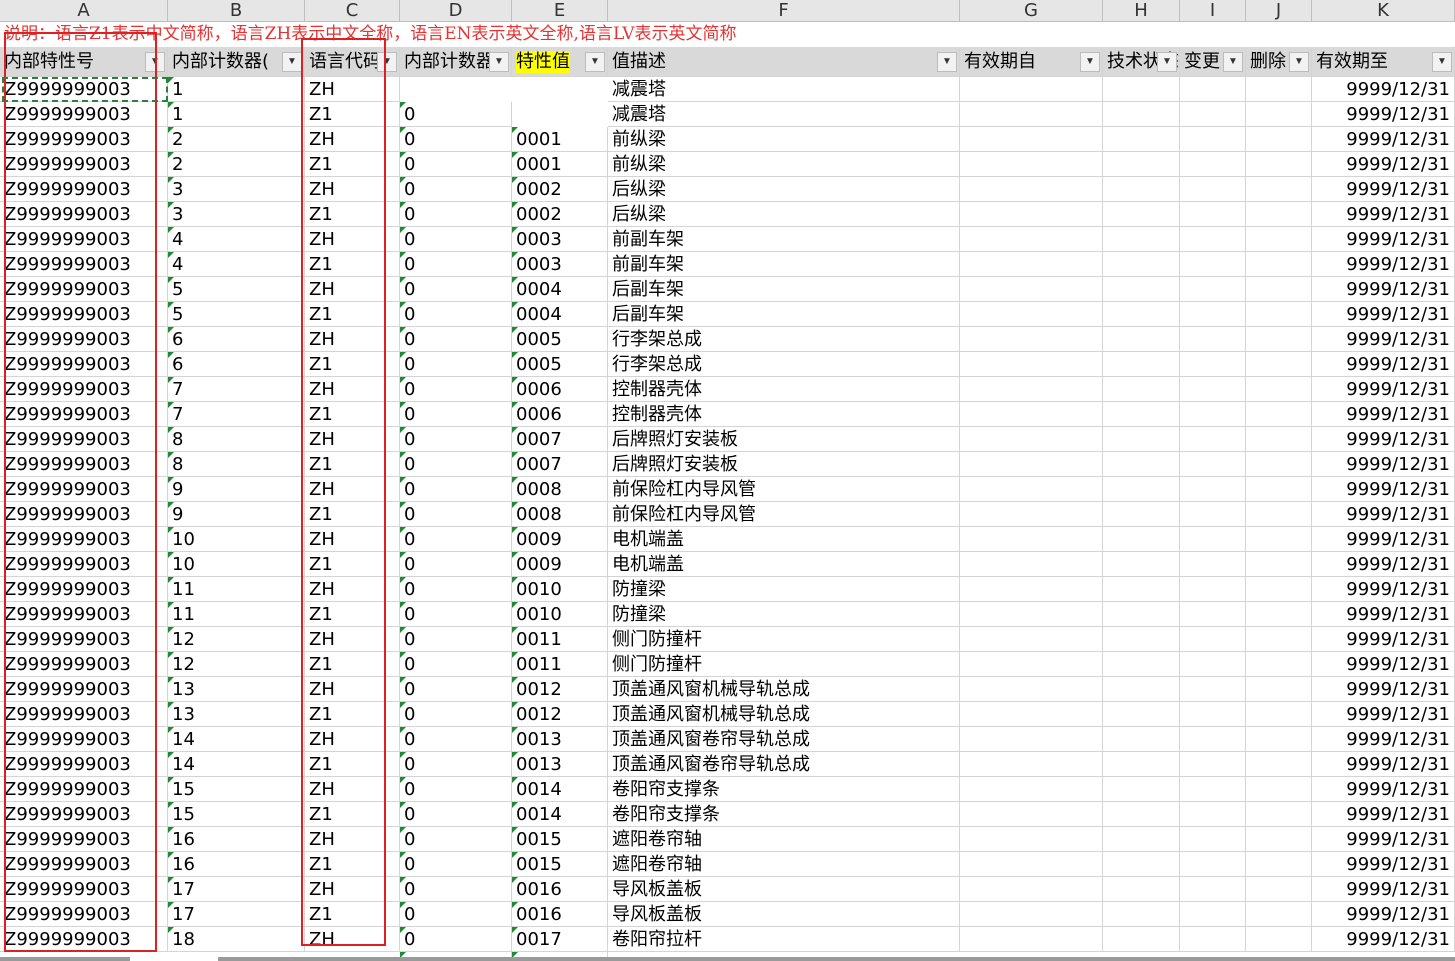  Describe the element at coordinates (727, 314) in the screenshot. I see `table-row: Z9999999003 5 ZH 0 0005 后副车架 9999/12/31` at that location.